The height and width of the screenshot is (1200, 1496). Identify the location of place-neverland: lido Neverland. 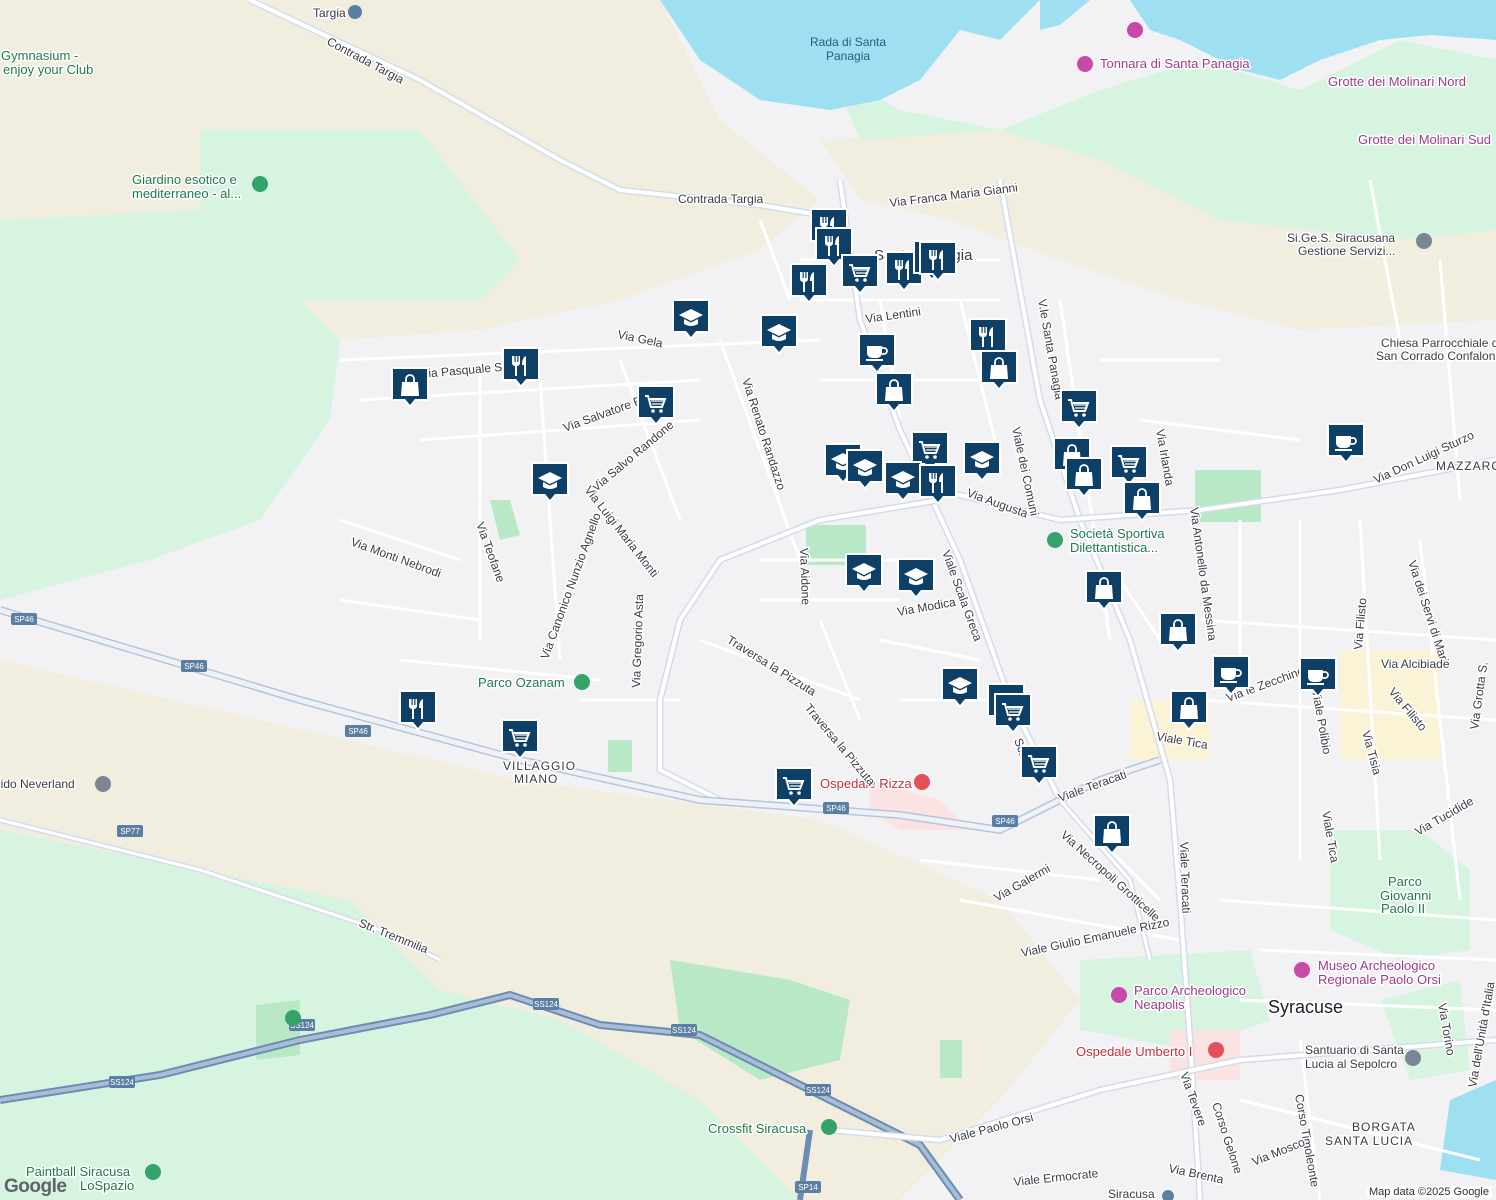
(37, 784).